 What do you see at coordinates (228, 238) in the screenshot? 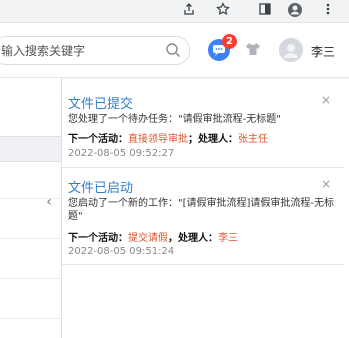
I see `handler-value: 李三` at bounding box center [228, 238].